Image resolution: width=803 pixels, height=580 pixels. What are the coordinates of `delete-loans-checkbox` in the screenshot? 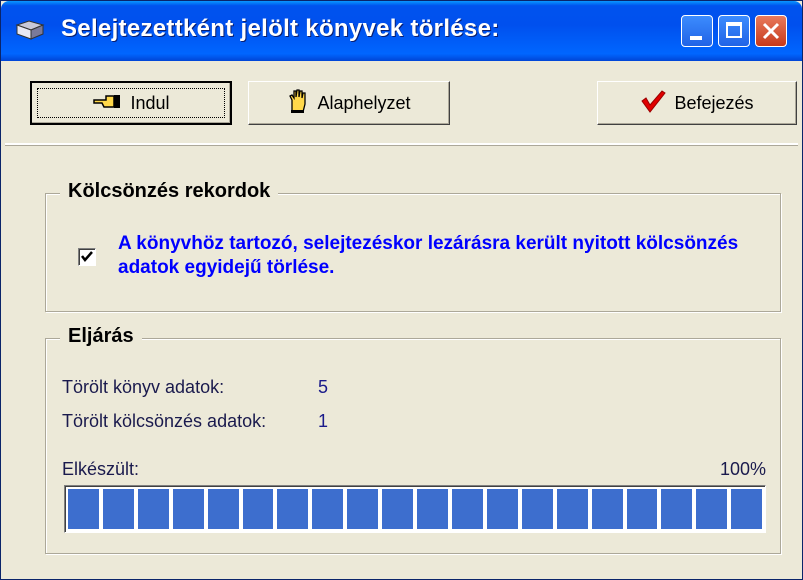 It's located at (87, 257).